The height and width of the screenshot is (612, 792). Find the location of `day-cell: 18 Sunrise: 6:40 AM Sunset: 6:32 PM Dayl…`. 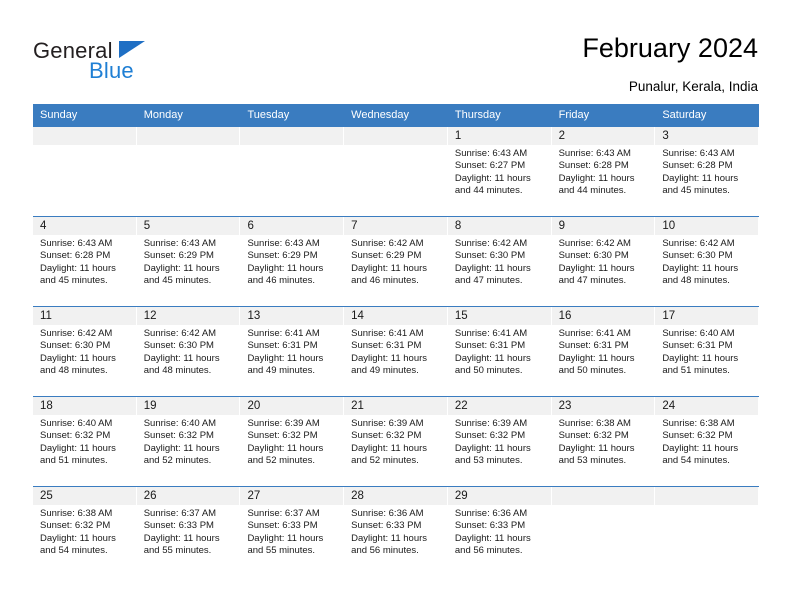

day-cell: 18 Sunrise: 6:40 AM Sunset: 6:32 PM Dayl… is located at coordinates (85, 441).